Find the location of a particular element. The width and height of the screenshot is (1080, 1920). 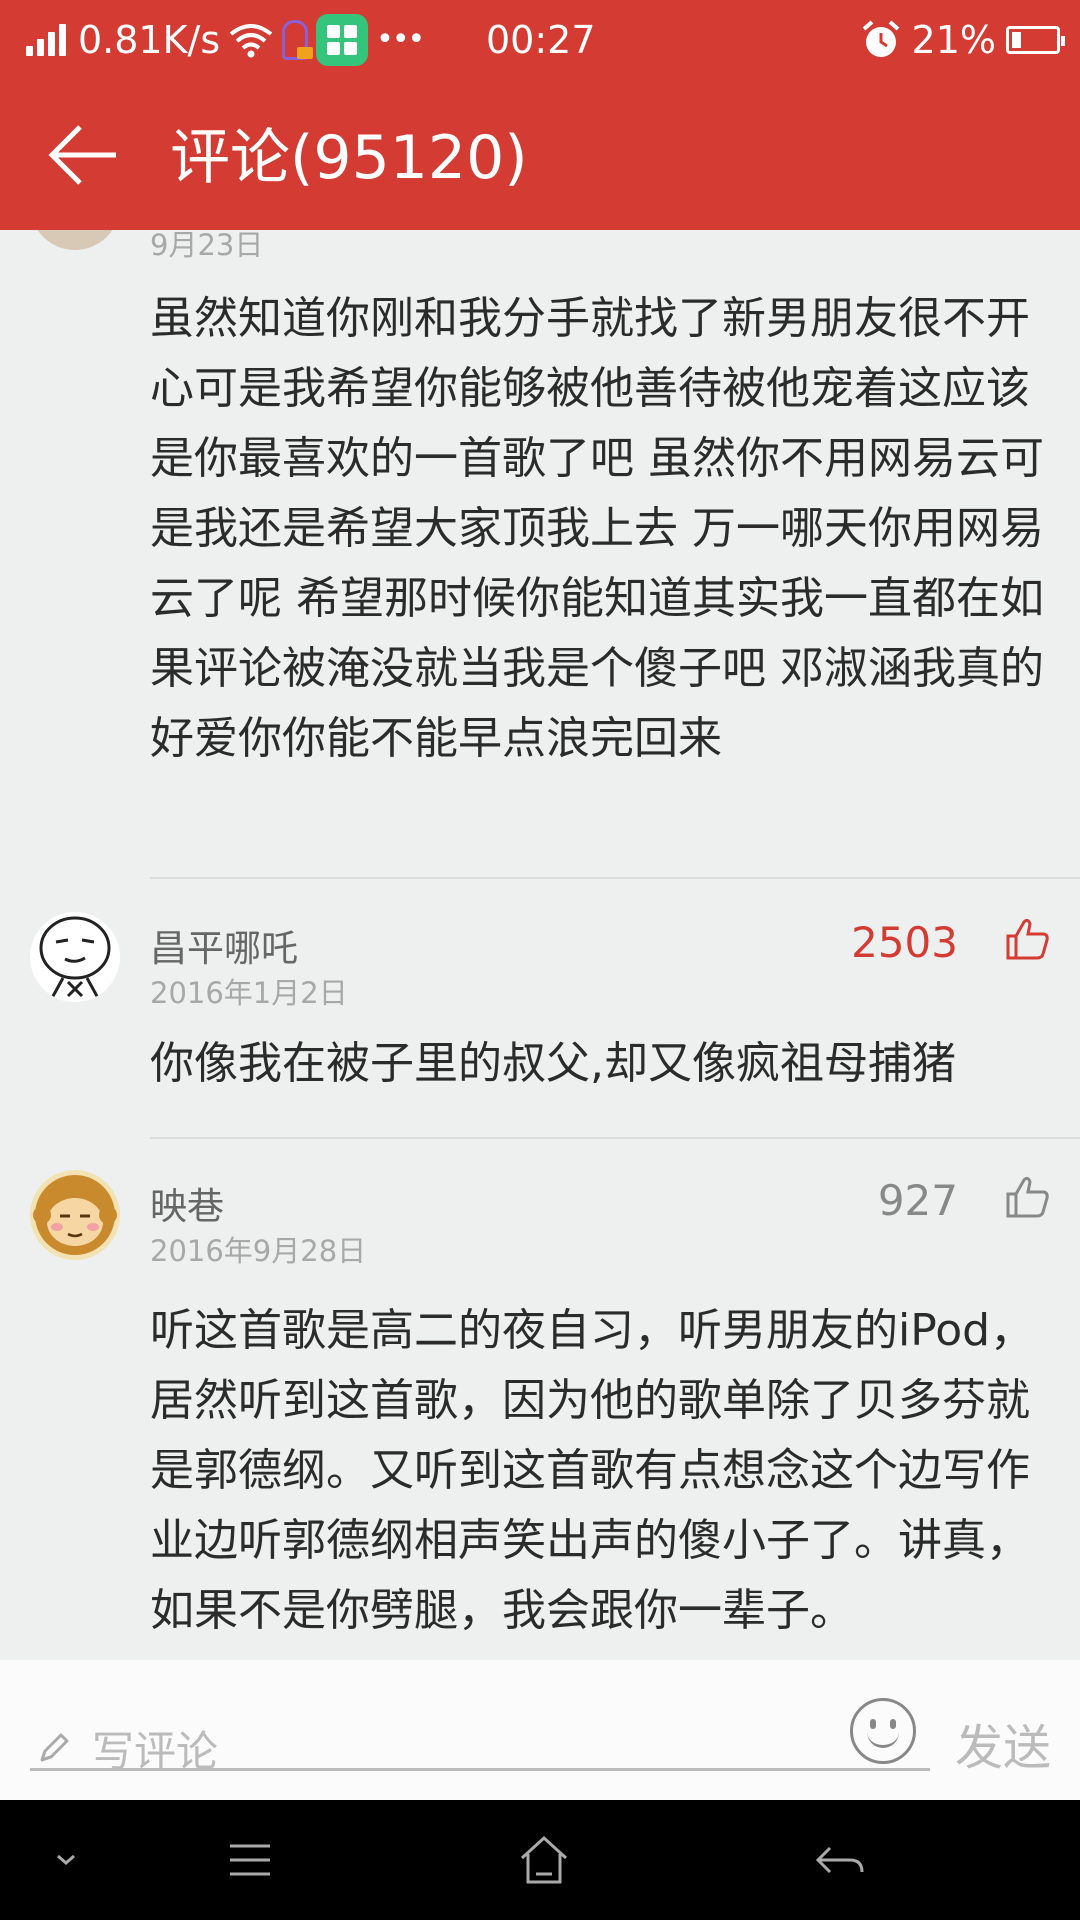

app-notification-icon is located at coordinates (342, 40).